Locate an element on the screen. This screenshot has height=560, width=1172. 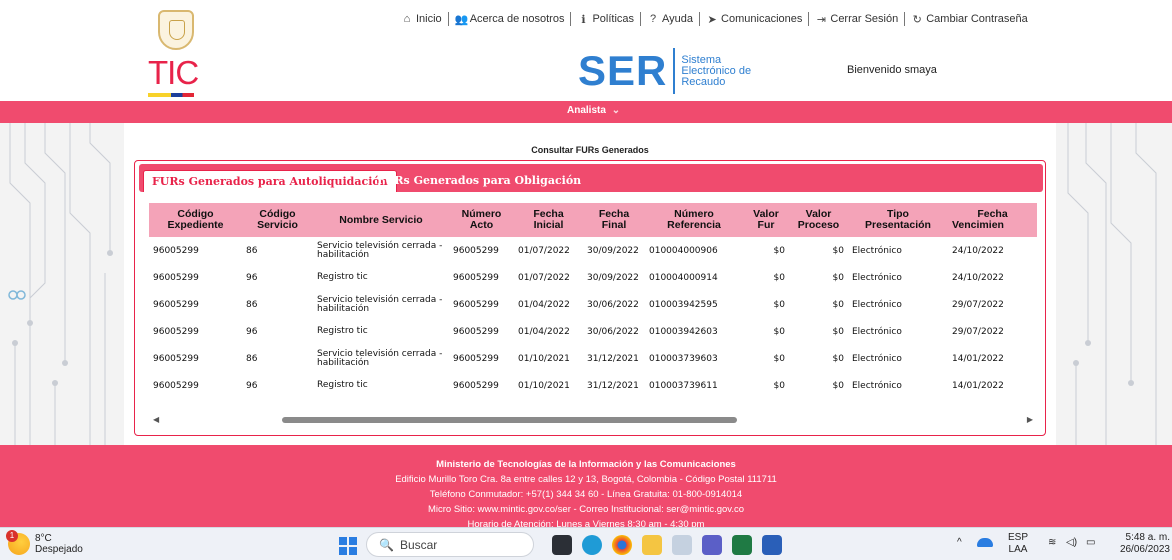
ser-logo-divider is located at coordinates (674, 71).